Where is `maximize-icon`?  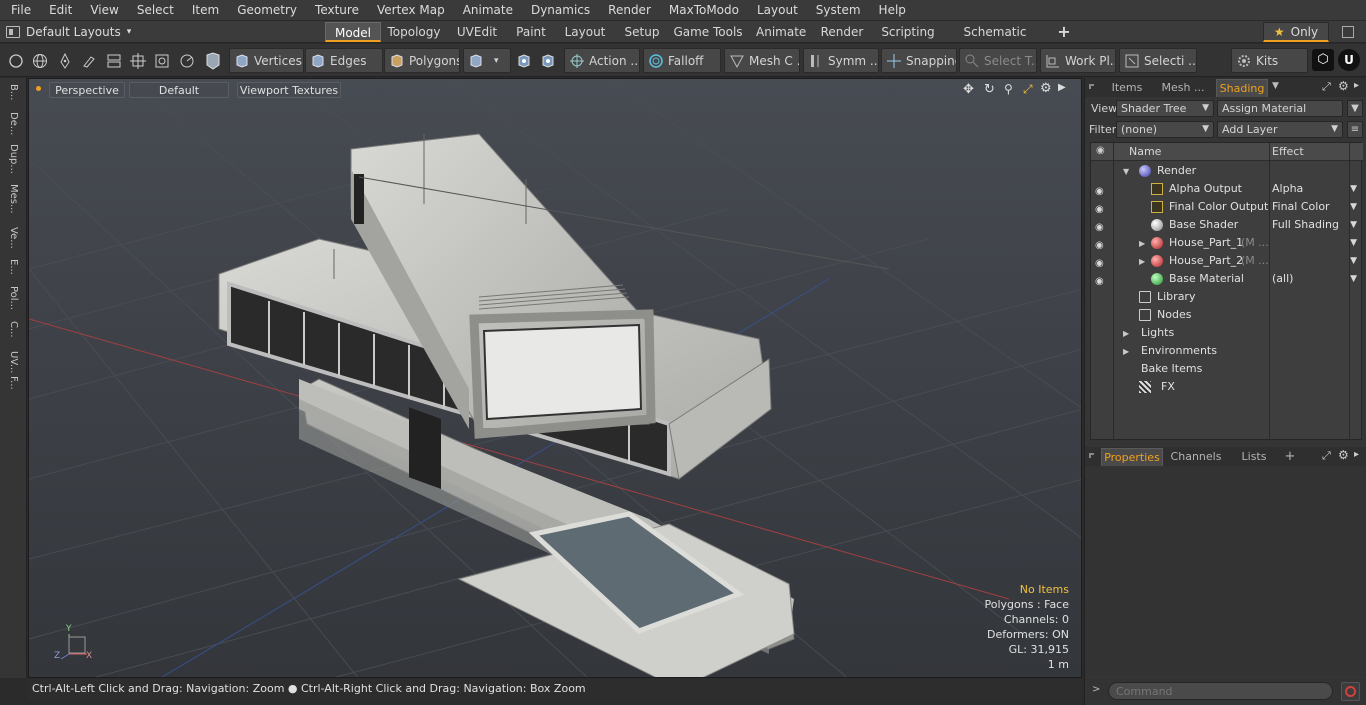
maximize-icon is located at coordinates (1348, 32).